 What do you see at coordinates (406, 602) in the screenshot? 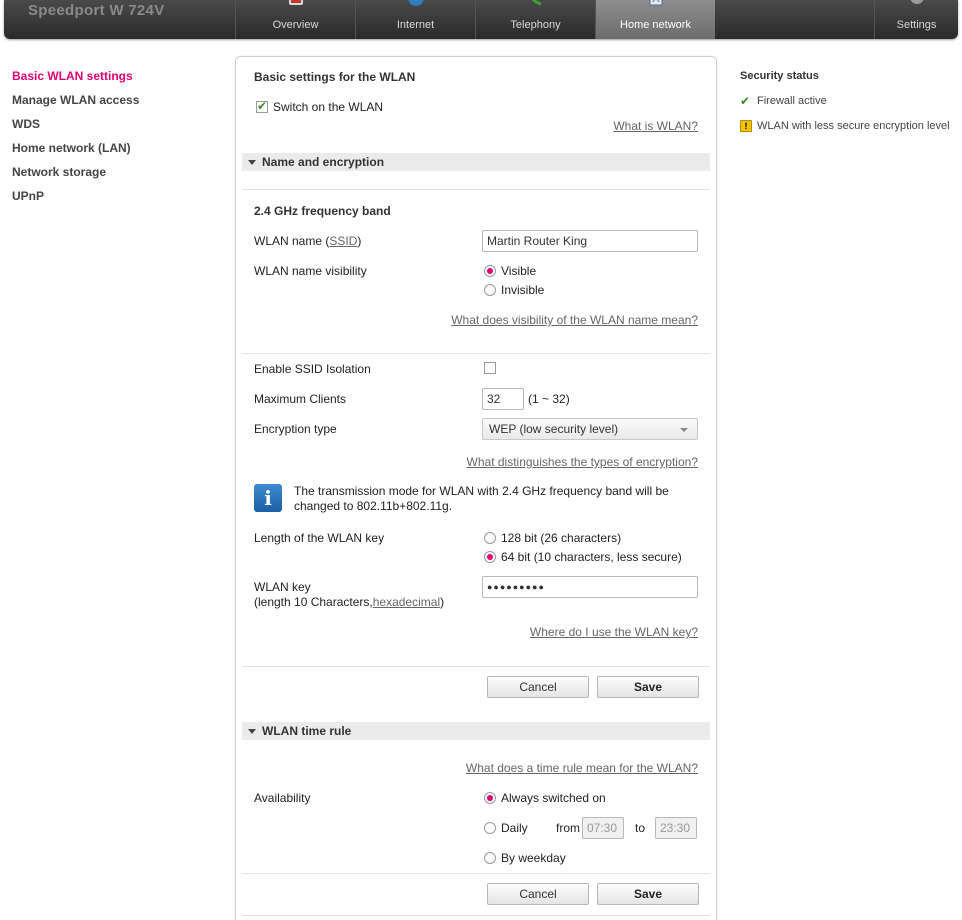
I see `hexadecimal-link: hexadecimal` at bounding box center [406, 602].